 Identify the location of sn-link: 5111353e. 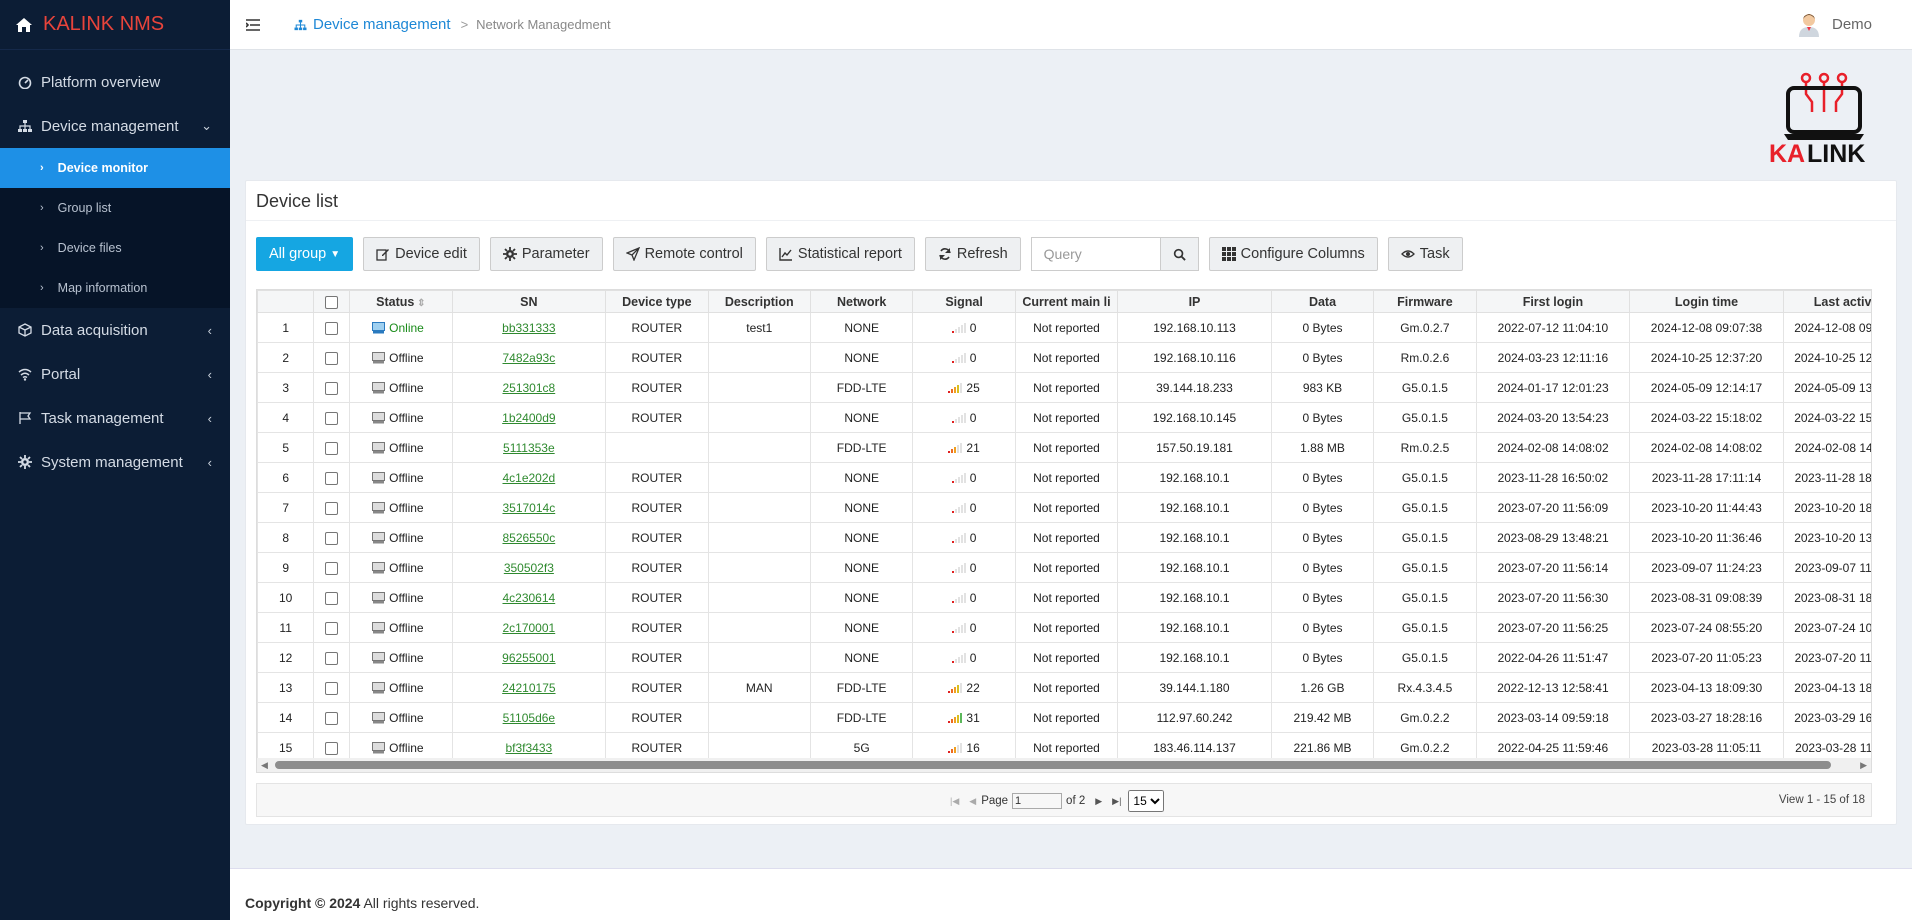
(529, 448).